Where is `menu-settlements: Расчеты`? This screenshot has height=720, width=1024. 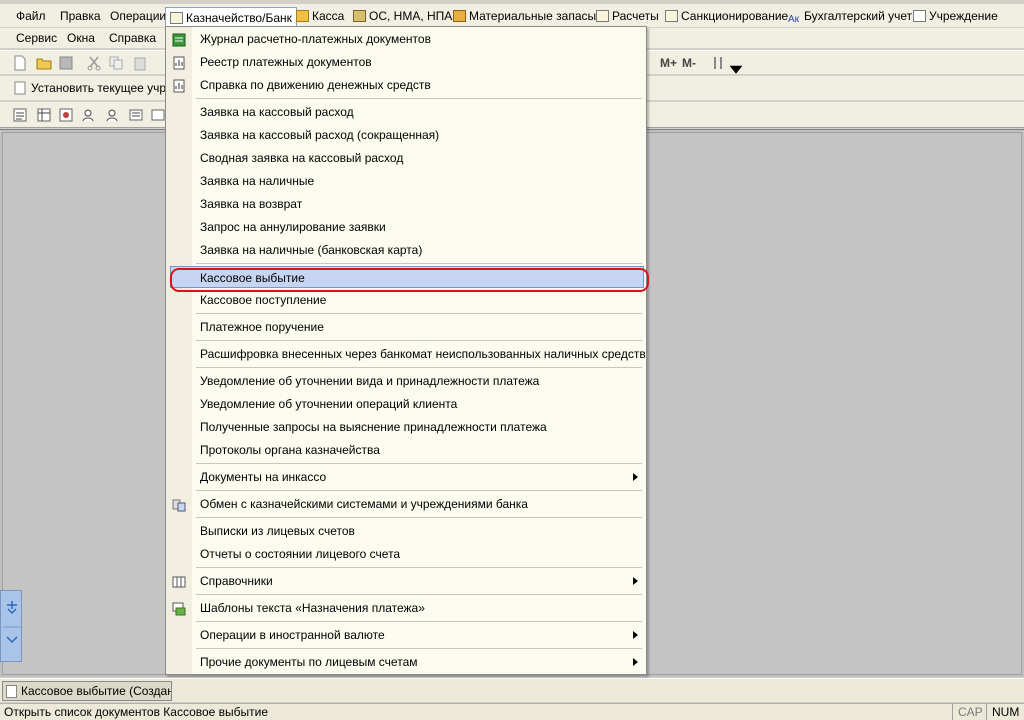
menu-settlements: Расчеты is located at coordinates (627, 16).